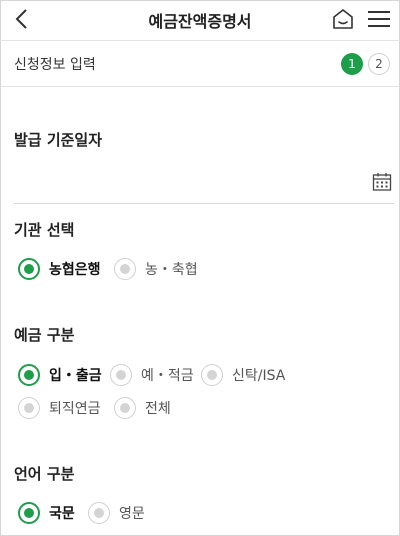 The width and height of the screenshot is (400, 536). Describe the element at coordinates (75, 270) in the screenshot. I see `institution-option-label: 농협은행` at that location.